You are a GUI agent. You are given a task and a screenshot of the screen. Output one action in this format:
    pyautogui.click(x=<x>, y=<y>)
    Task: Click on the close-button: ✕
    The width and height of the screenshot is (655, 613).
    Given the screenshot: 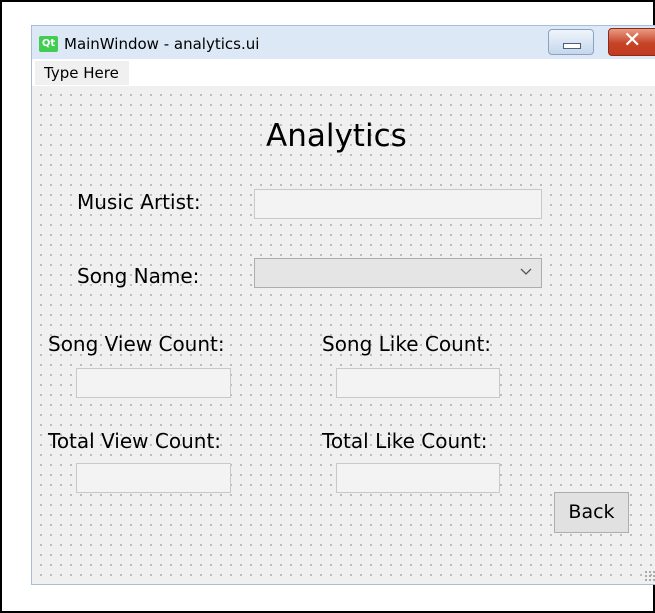 What is the action you would take?
    pyautogui.click(x=631, y=42)
    